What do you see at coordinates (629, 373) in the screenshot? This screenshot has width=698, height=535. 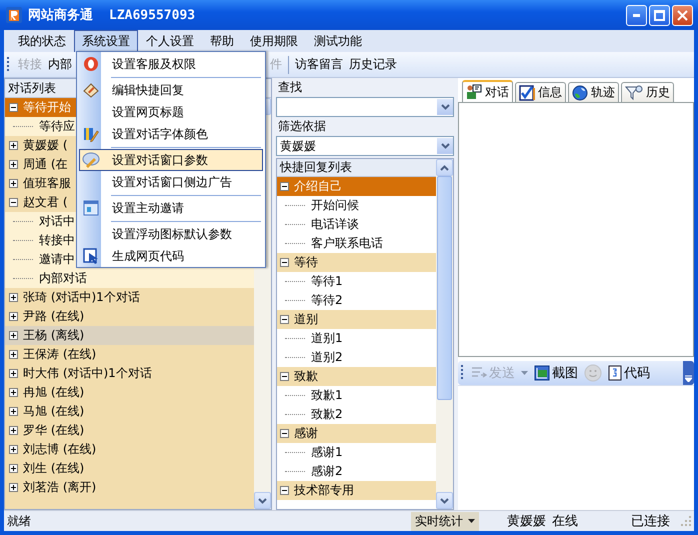 I see `code-button: 代码` at bounding box center [629, 373].